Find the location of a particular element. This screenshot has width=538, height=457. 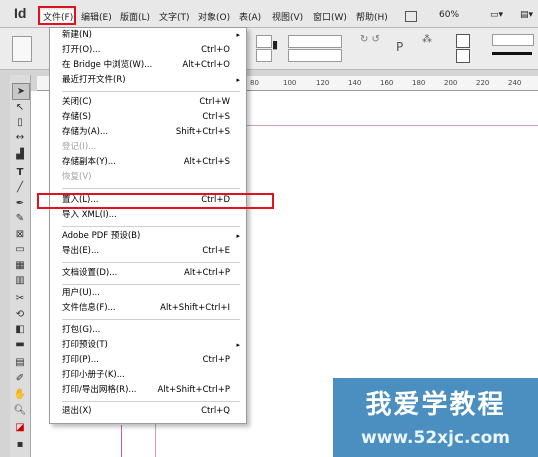

zoom-tool-icon: 🔍︎ is located at coordinates (20, 410).